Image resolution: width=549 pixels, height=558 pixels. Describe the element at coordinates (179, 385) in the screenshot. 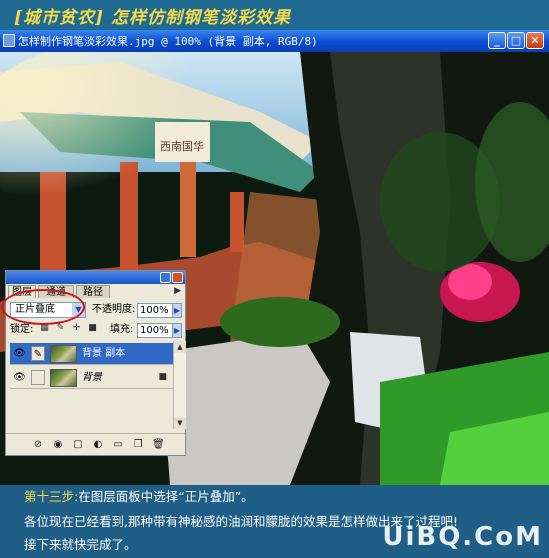

I see `layers-scrollbar: ▲ ▼` at that location.